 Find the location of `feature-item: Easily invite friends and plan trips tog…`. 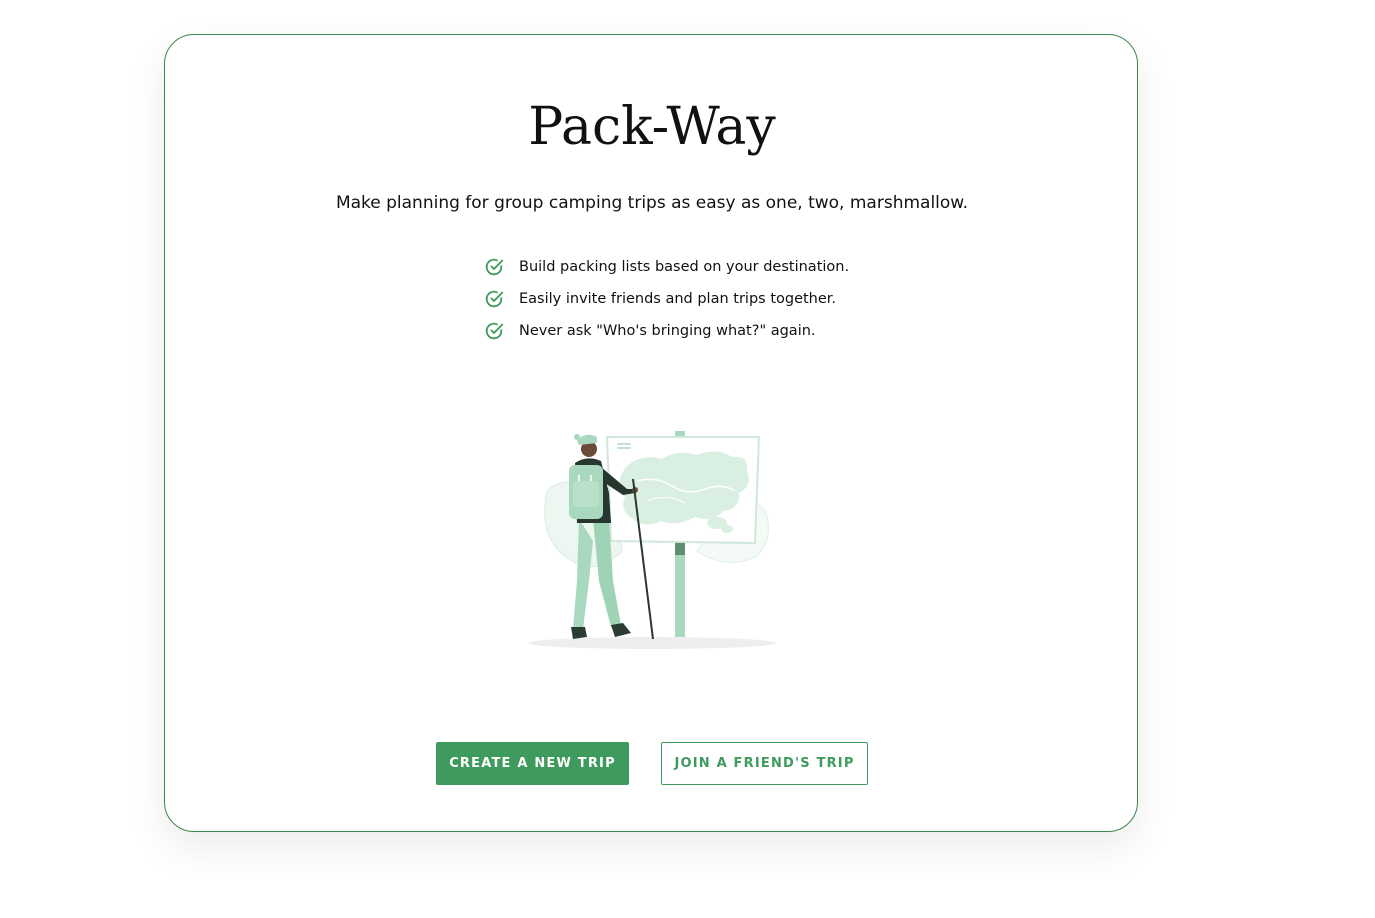

feature-item: Easily invite friends and plan trips tog… is located at coordinates (666, 299).